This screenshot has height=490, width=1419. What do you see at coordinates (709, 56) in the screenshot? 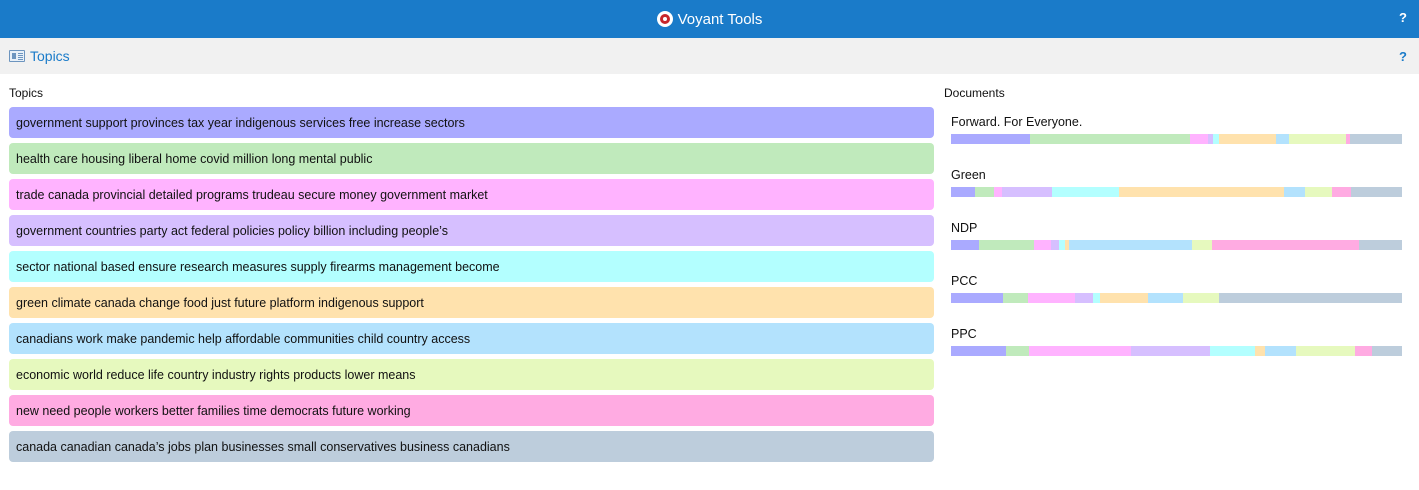
I see `panel-header: Topics` at bounding box center [709, 56].